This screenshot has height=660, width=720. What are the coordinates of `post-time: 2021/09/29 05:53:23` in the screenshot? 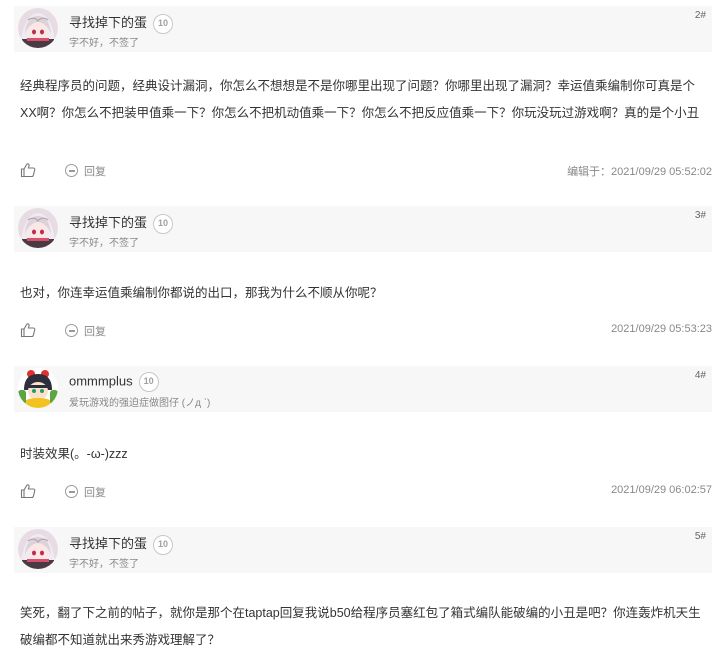 It's located at (661, 329).